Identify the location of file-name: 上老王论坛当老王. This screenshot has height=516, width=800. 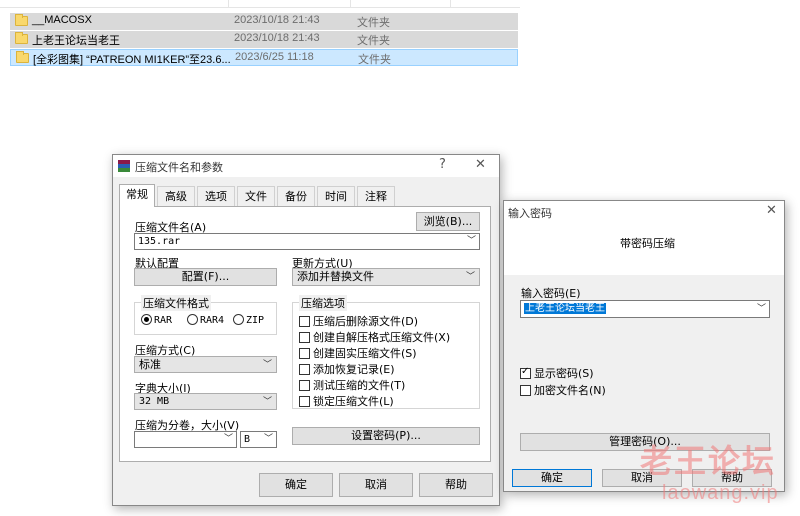
(76, 41).